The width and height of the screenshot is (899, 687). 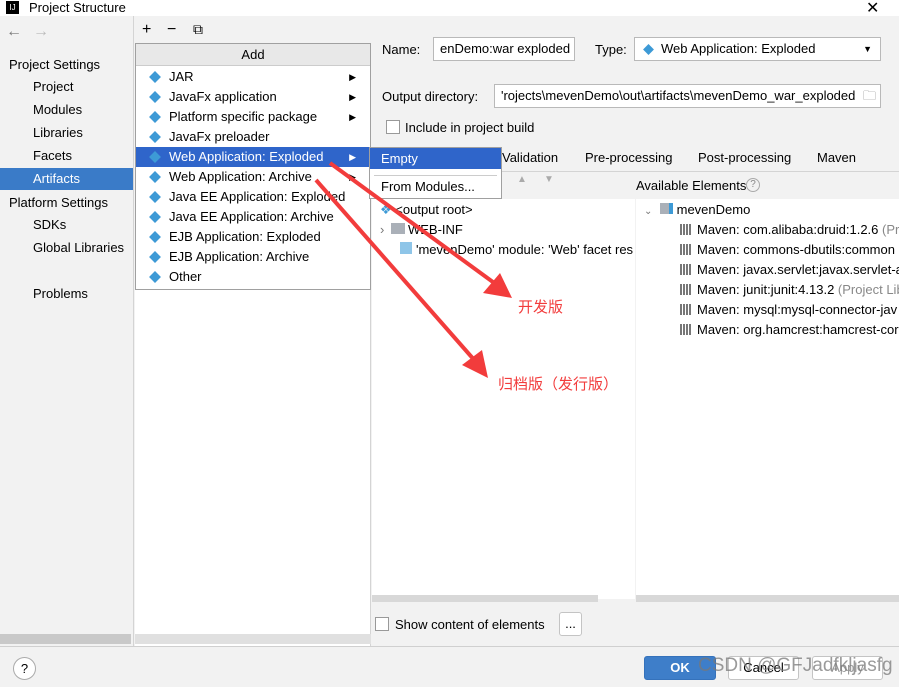 I want to click on annotation-arrows, so click(x=413, y=269).